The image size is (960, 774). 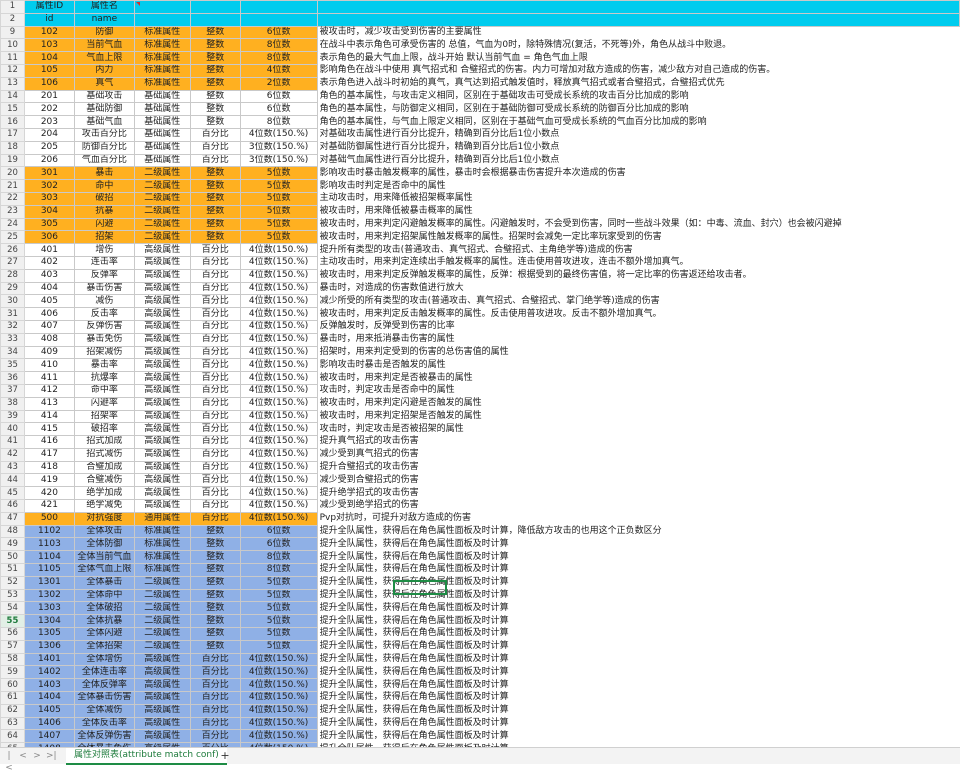 I want to click on sub-header-cell-name: name, so click(x=104, y=19).